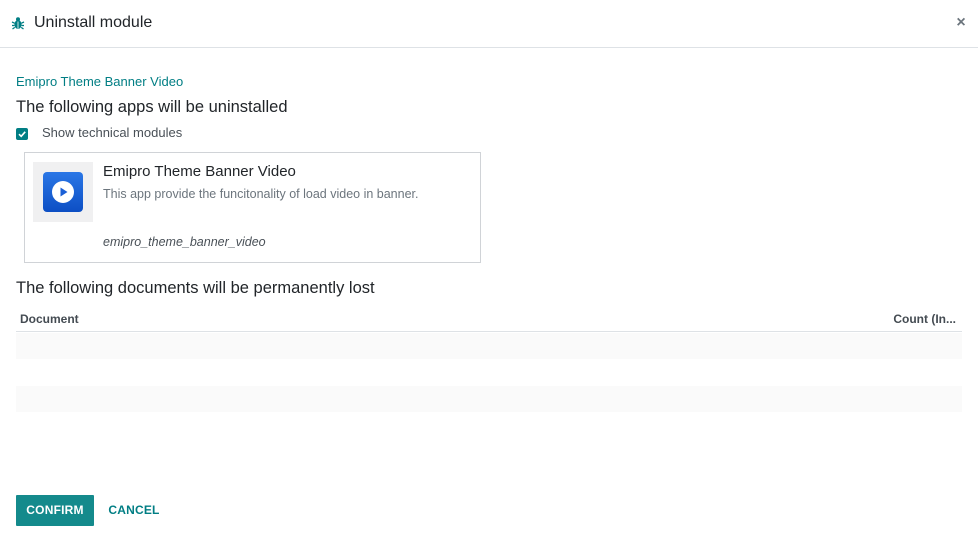 The width and height of the screenshot is (978, 548). What do you see at coordinates (152, 107) in the screenshot?
I see `apps-heading: The following apps will be uninstalled` at bounding box center [152, 107].